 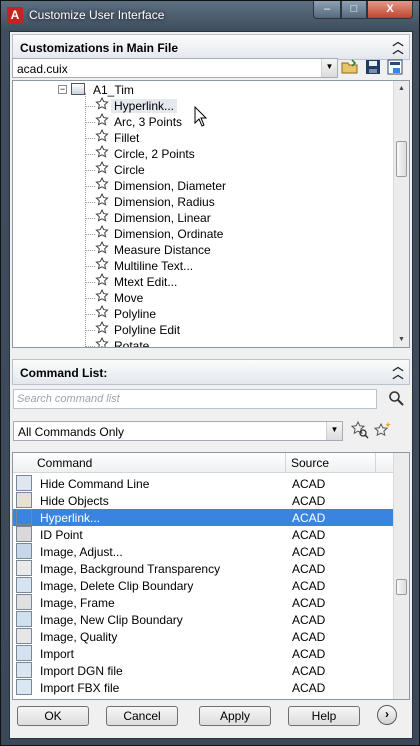 What do you see at coordinates (142, 716) in the screenshot?
I see `cancel-button: Cancel` at bounding box center [142, 716].